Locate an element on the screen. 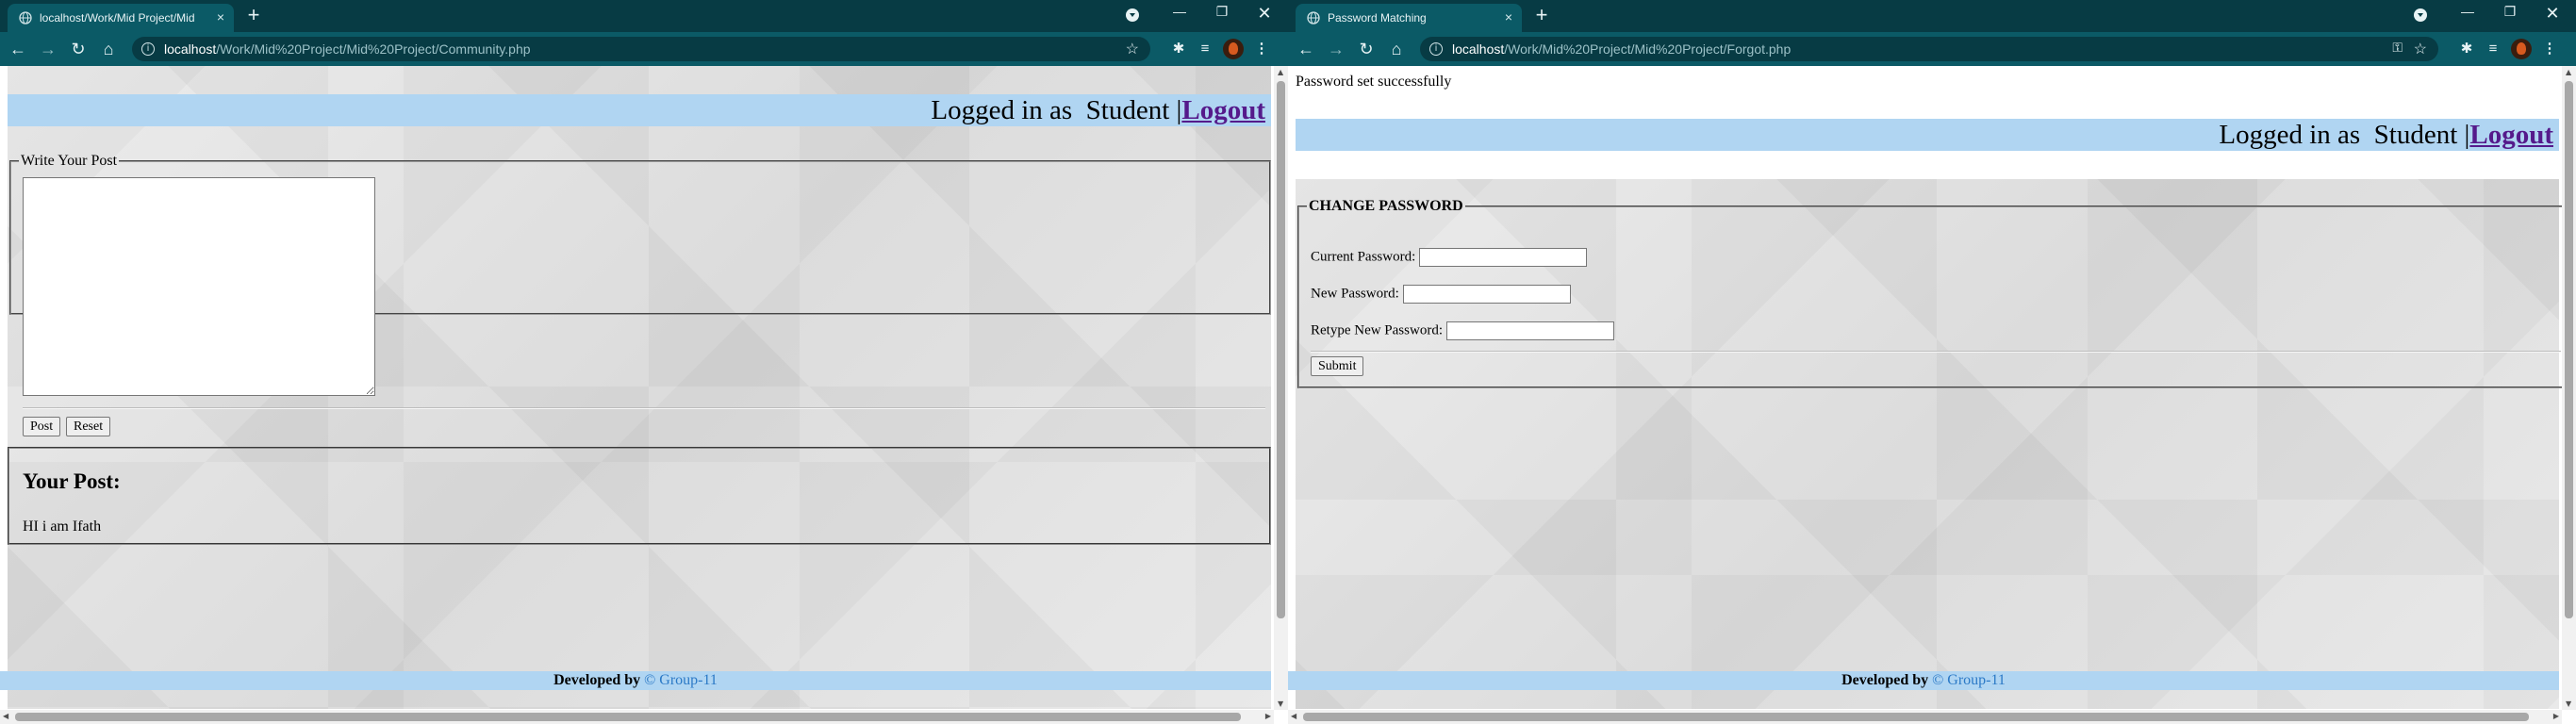 The height and width of the screenshot is (724, 2576). submit-button: Submit is located at coordinates (1337, 366).